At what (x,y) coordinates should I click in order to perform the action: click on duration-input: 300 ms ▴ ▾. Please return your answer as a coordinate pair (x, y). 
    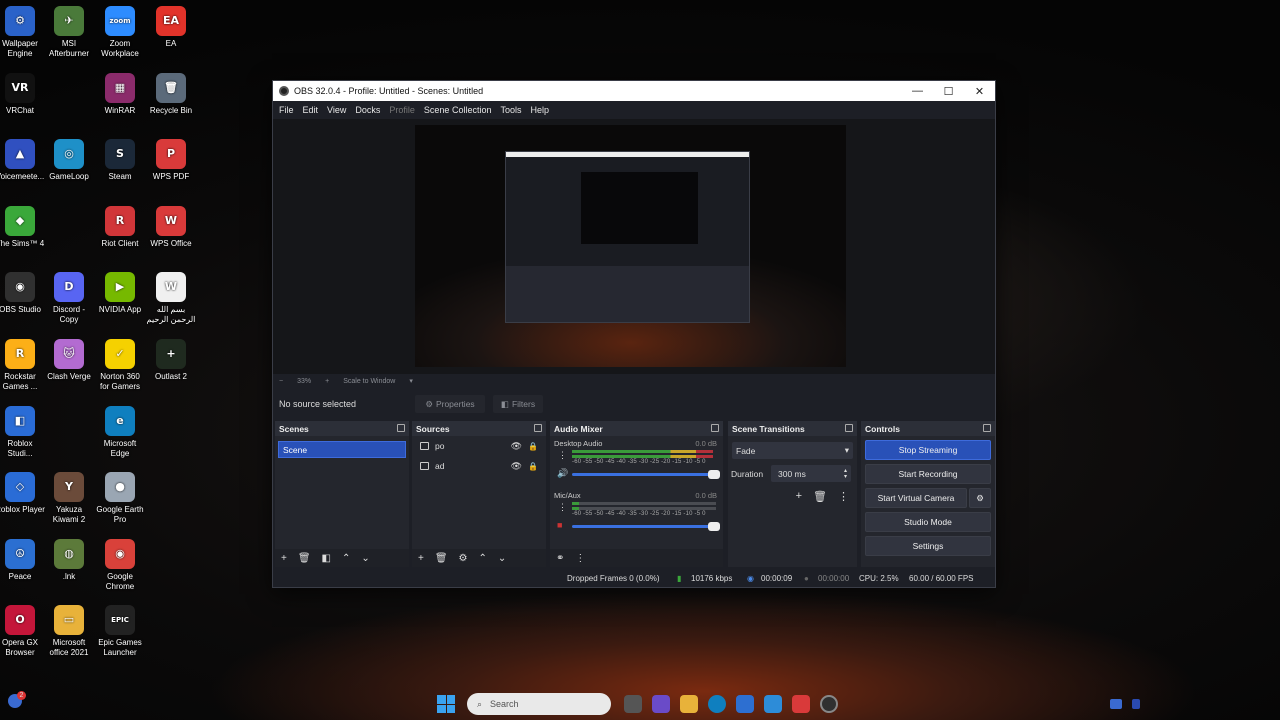
    Looking at the image, I should click on (811, 473).